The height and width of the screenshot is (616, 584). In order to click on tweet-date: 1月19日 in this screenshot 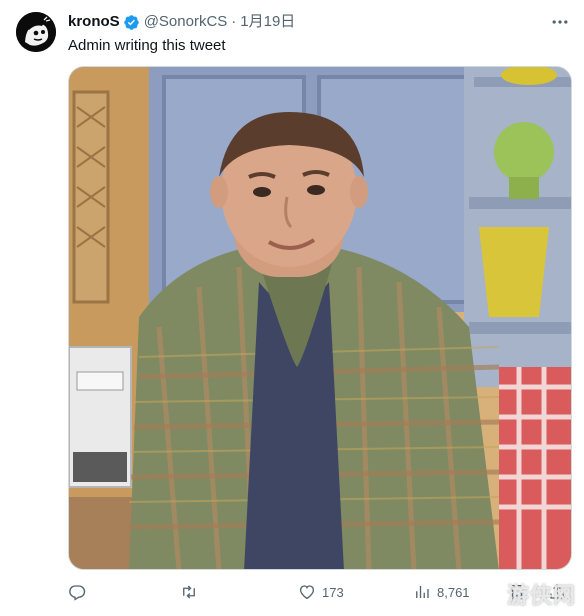, I will do `click(267, 22)`.